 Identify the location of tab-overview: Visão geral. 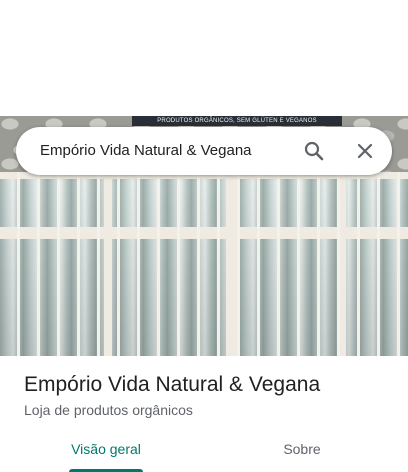
(106, 450).